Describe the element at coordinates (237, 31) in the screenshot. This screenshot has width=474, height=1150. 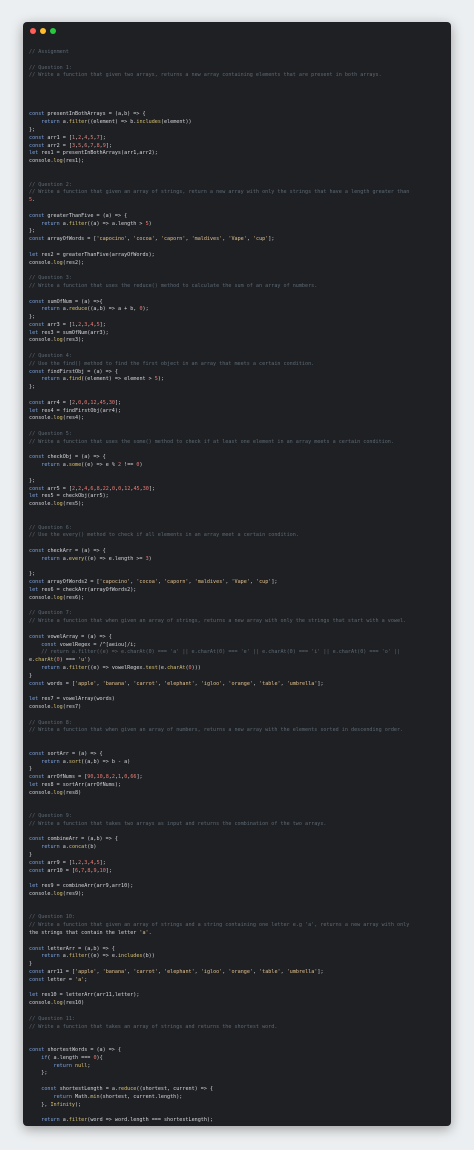
I see `window-titlebar` at that location.